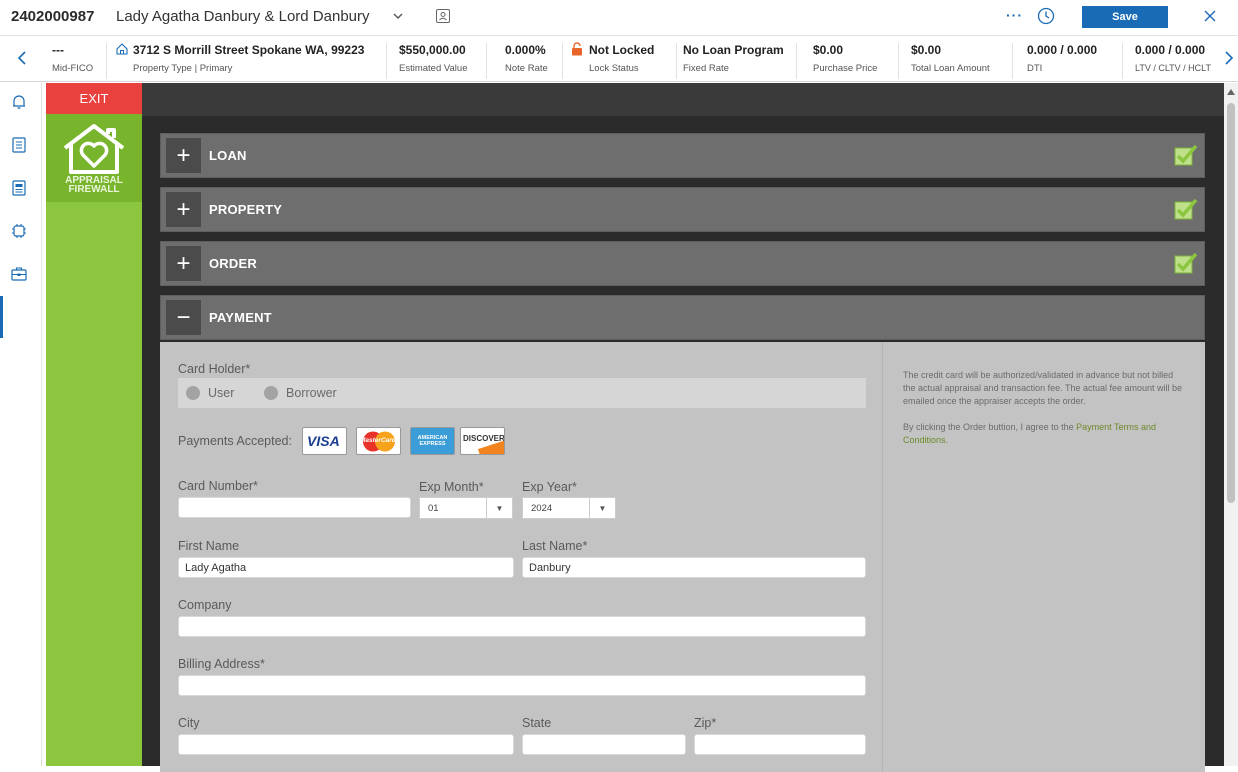 Image resolution: width=1238 pixels, height=772 pixels. Describe the element at coordinates (53, 16) in the screenshot. I see `loan-number: 2402000987` at that location.